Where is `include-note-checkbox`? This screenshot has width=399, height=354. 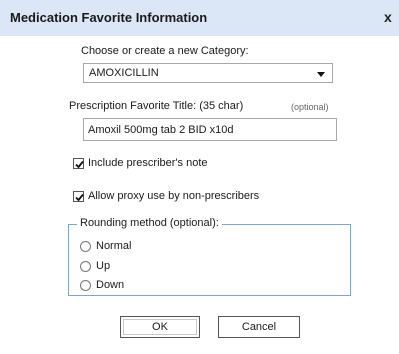
include-note-checkbox is located at coordinates (78, 163).